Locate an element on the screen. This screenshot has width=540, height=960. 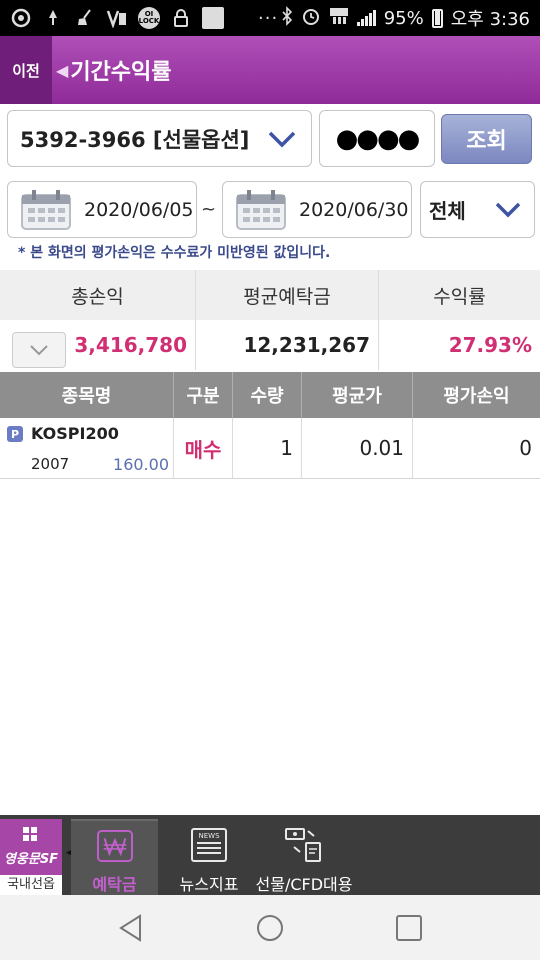
col-qty: 수량 is located at coordinates (267, 395).